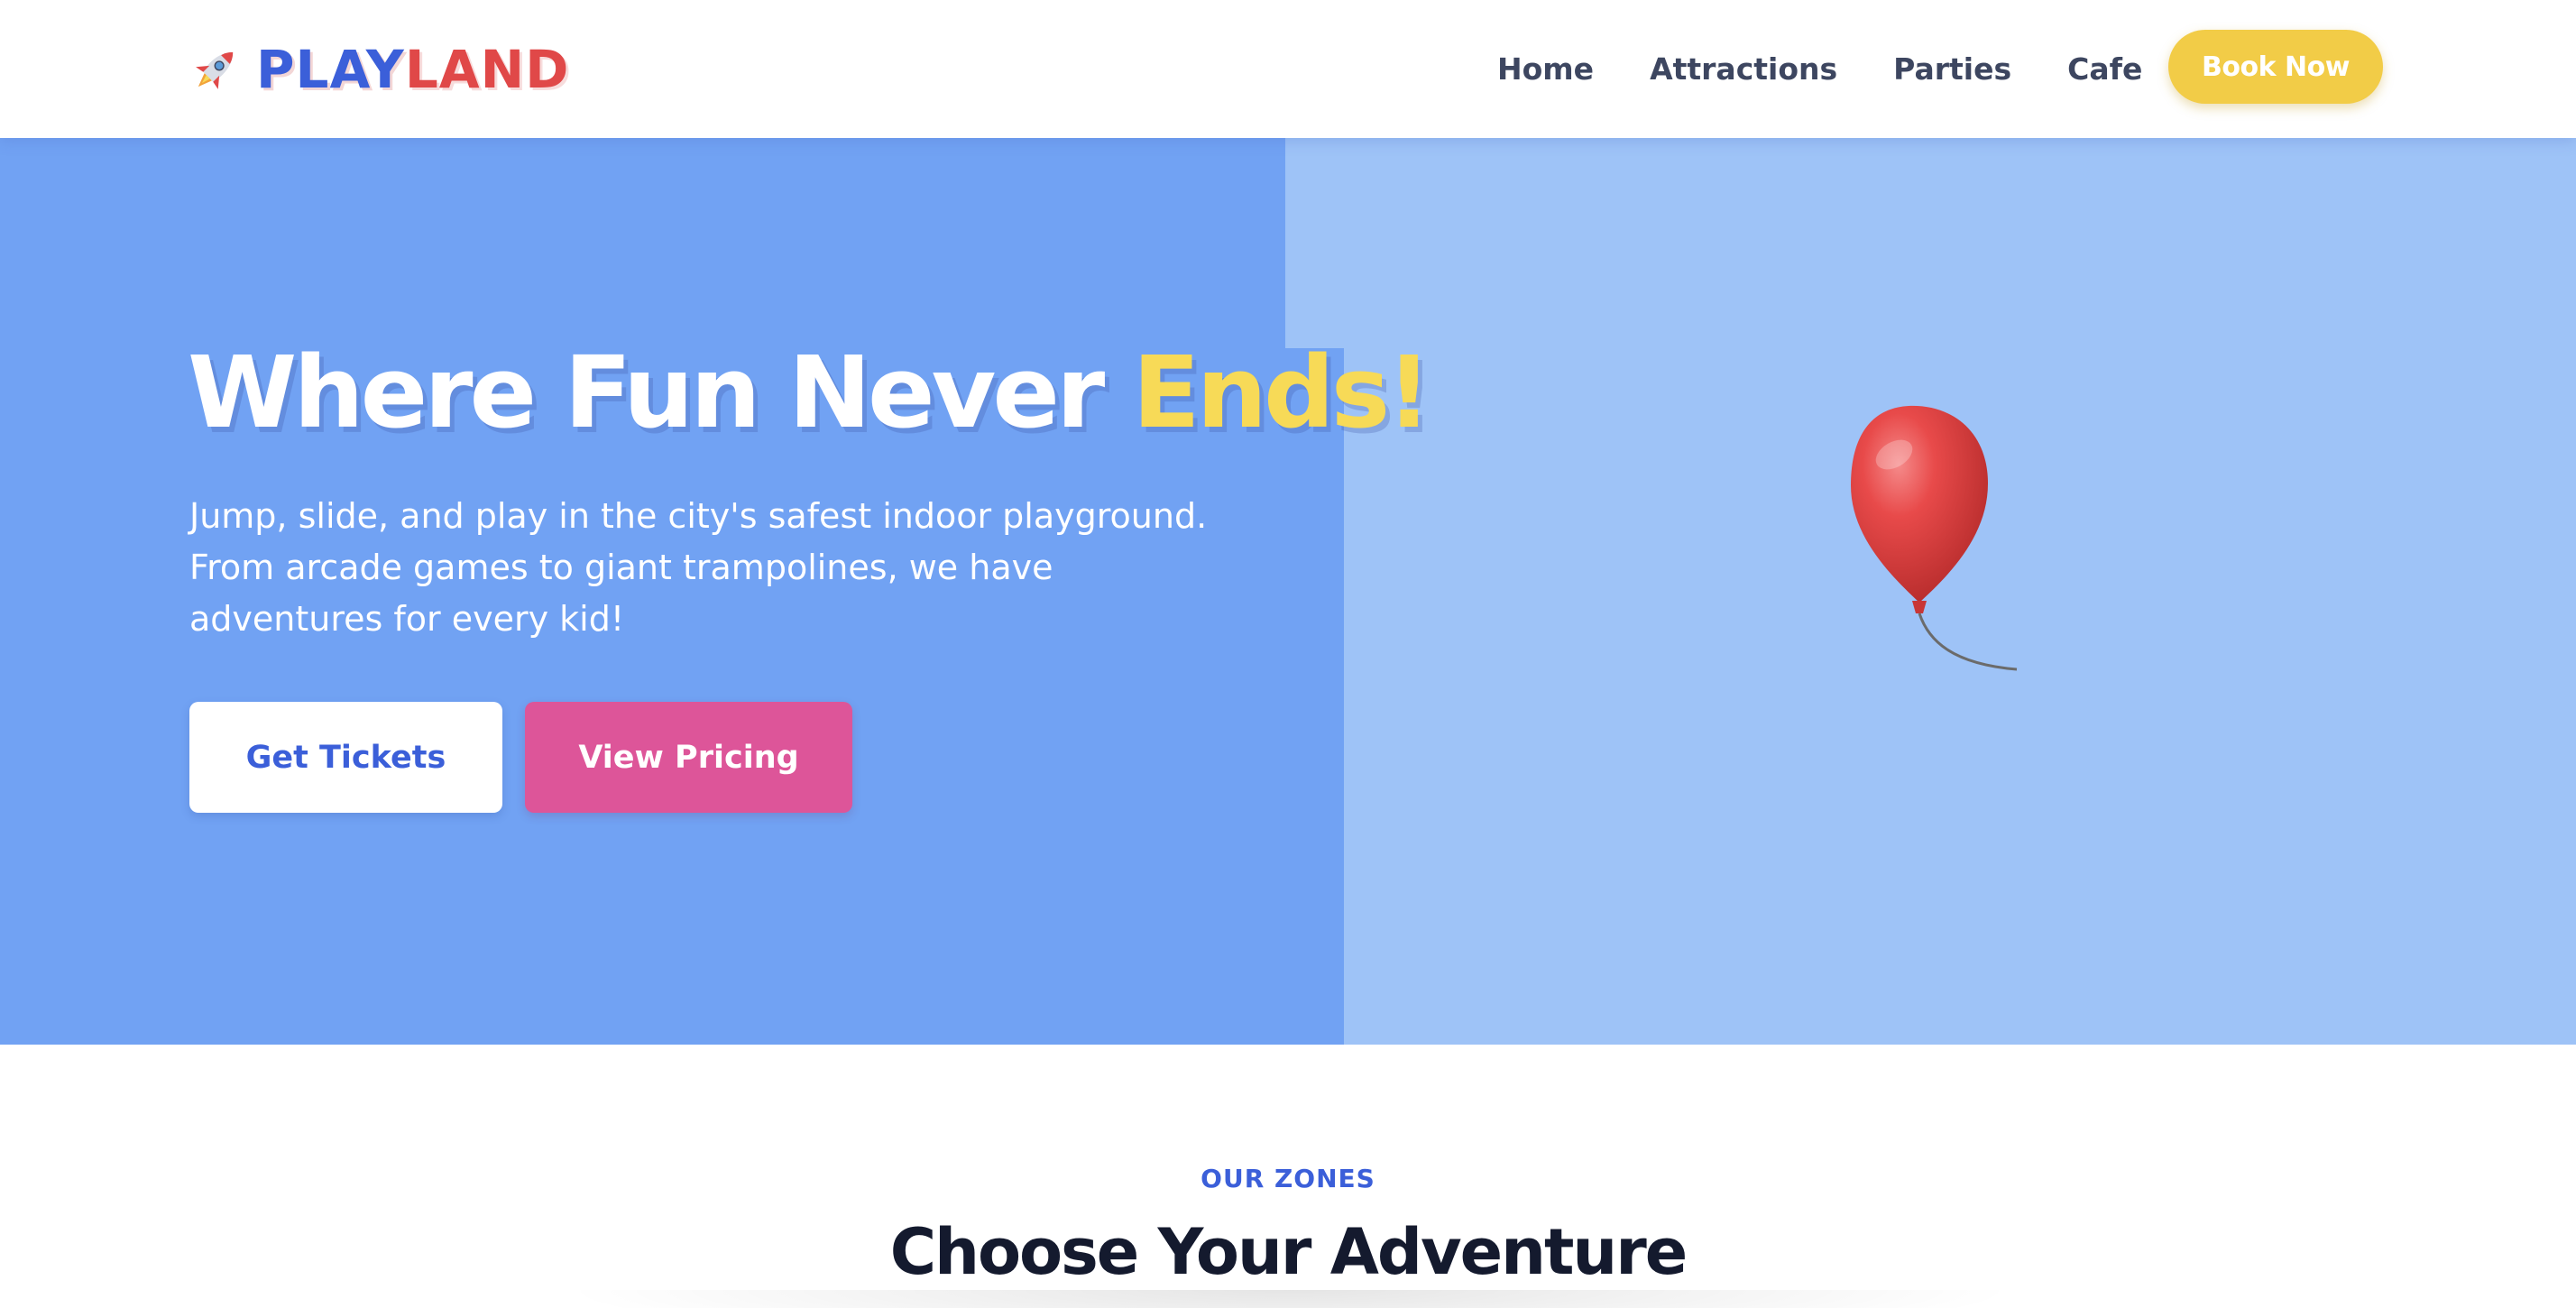  Describe the element at coordinates (2275, 67) in the screenshot. I see `book-now-button: Book Now` at that location.